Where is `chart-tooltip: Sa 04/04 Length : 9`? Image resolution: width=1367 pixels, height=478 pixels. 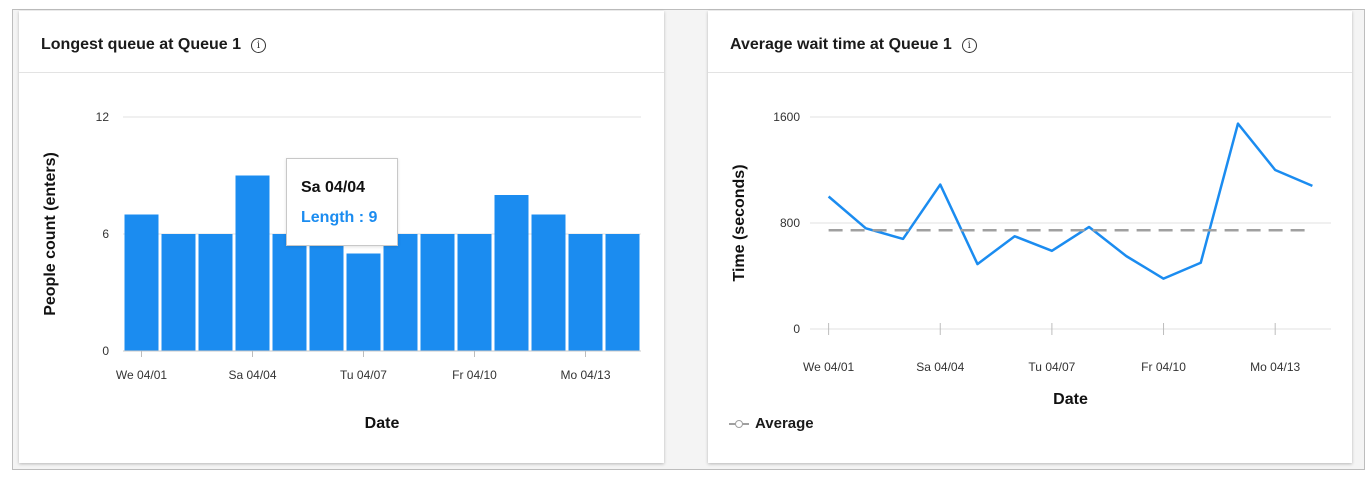 chart-tooltip: Sa 04/04 Length : 9 is located at coordinates (342, 202).